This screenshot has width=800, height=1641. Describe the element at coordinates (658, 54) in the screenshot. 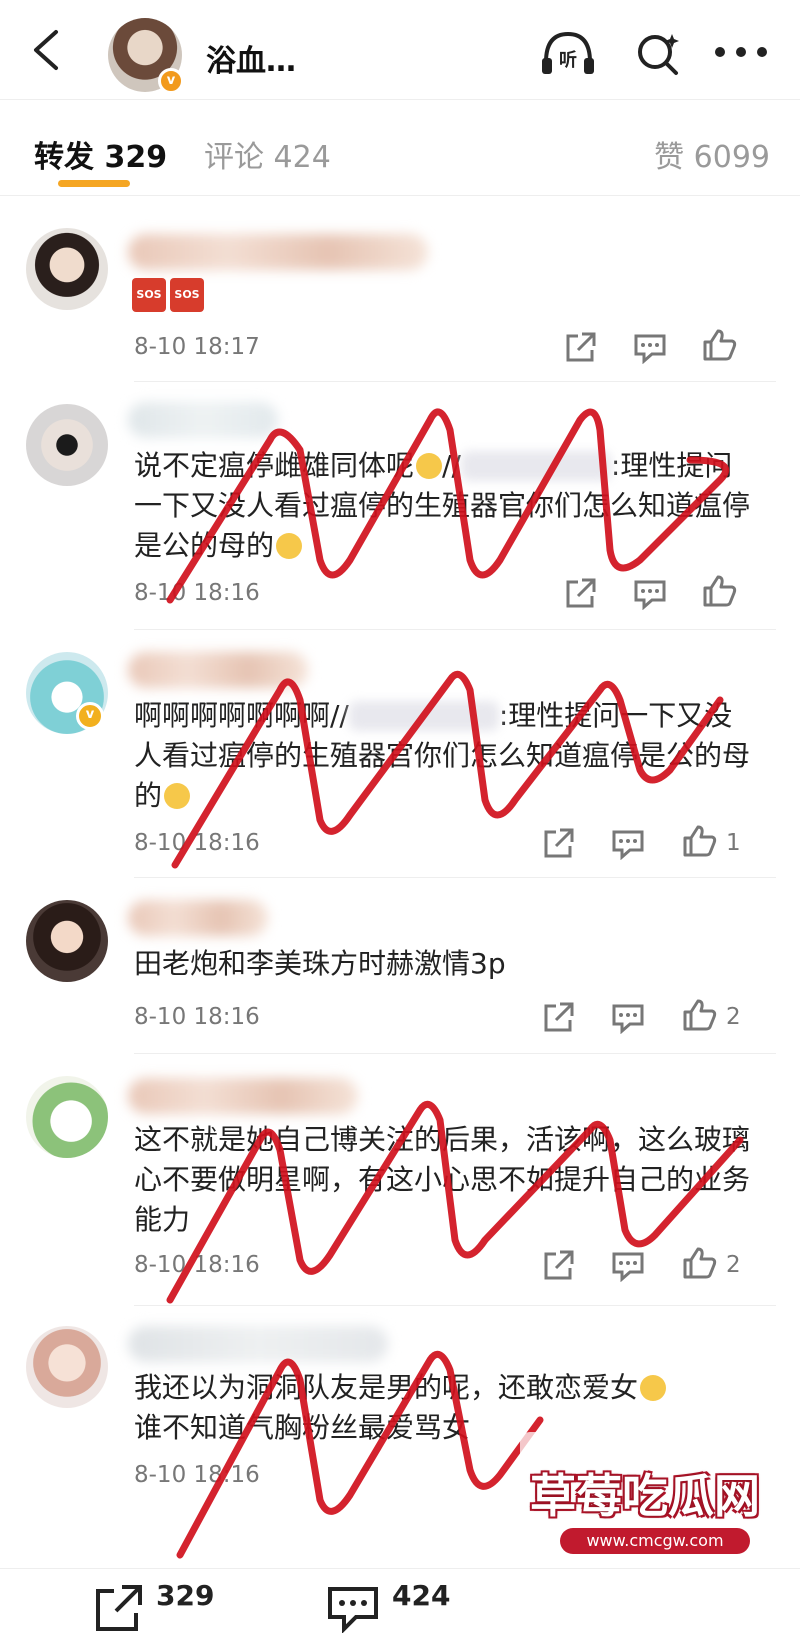

I see `search-icon` at that location.